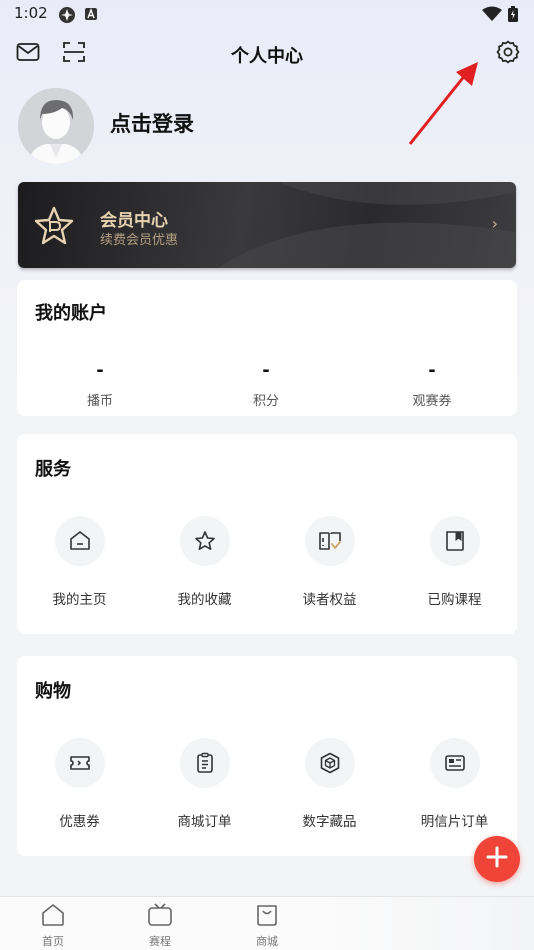 This screenshot has height=950, width=534. I want to click on add-fab-button, so click(497, 859).